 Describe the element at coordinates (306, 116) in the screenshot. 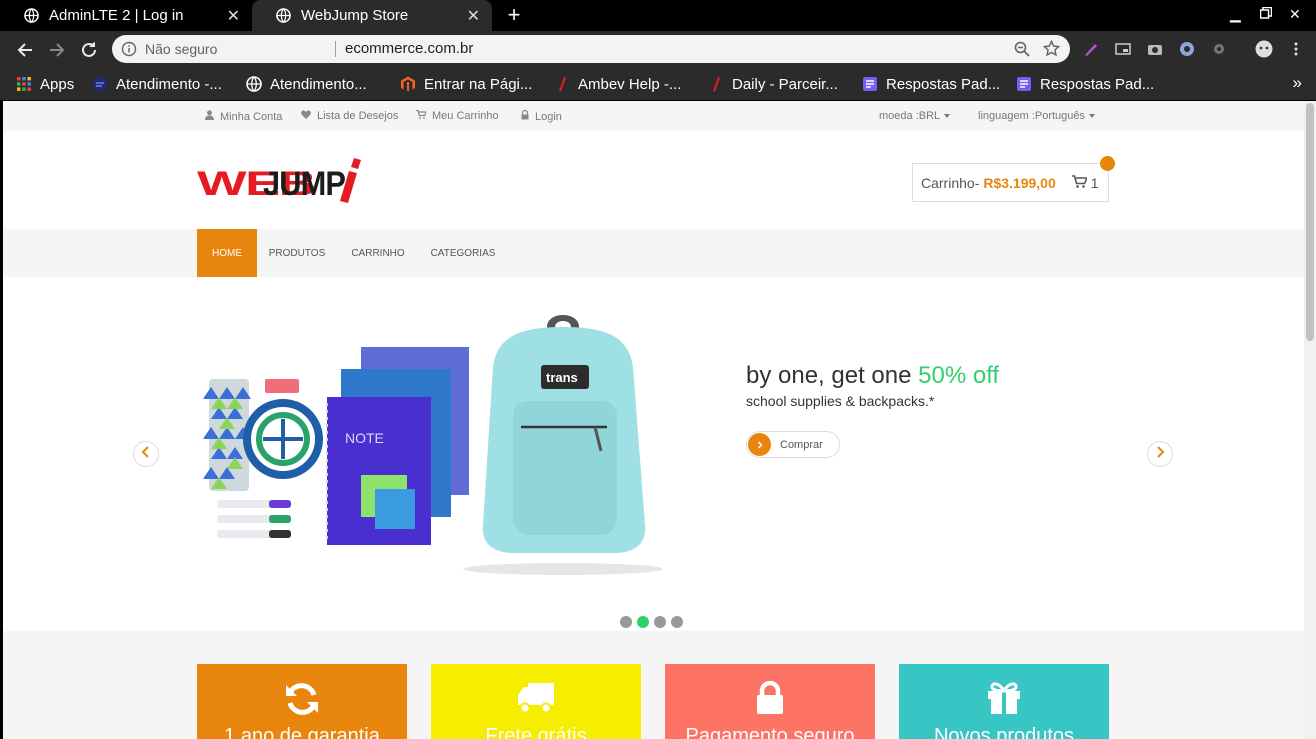

I see `heart-icon` at that location.